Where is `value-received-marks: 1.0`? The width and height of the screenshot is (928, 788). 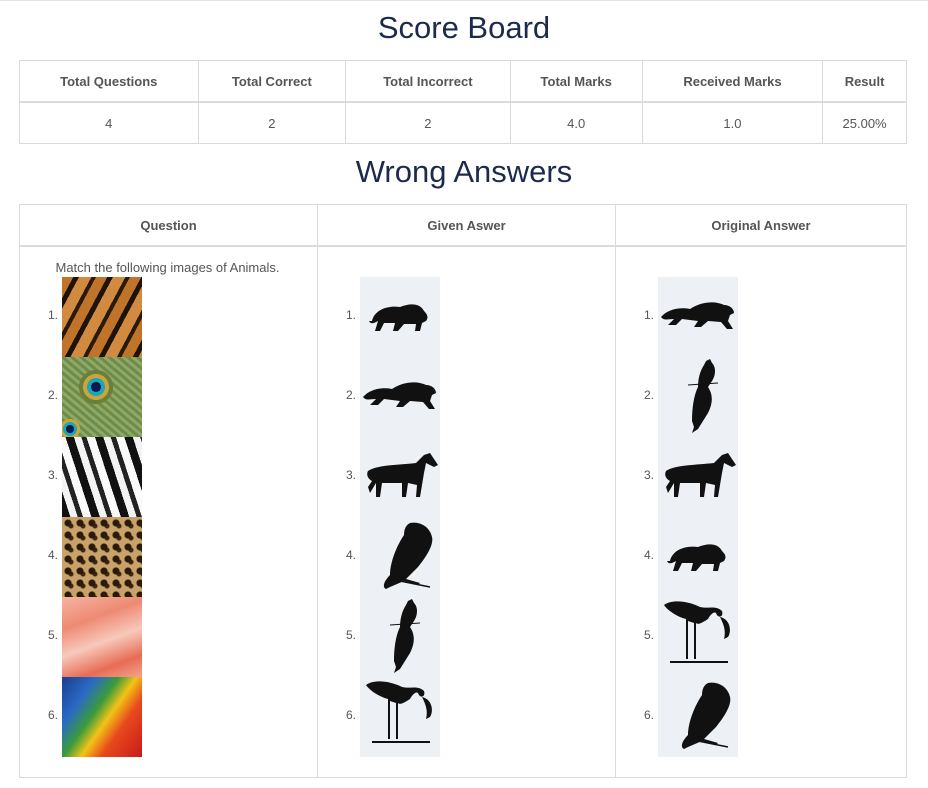 value-received-marks: 1.0 is located at coordinates (732, 122).